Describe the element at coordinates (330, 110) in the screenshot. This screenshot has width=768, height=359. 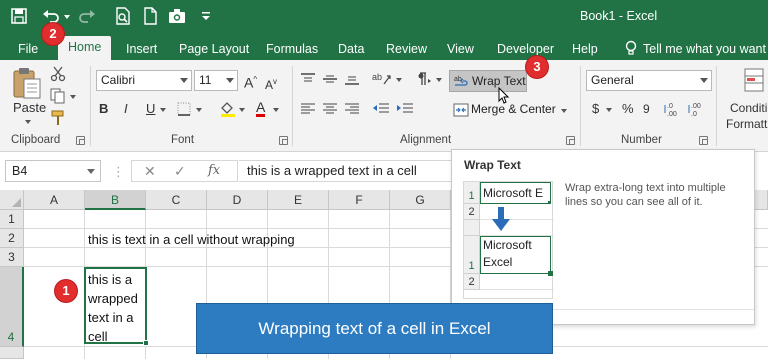
I see `align-center-button` at that location.